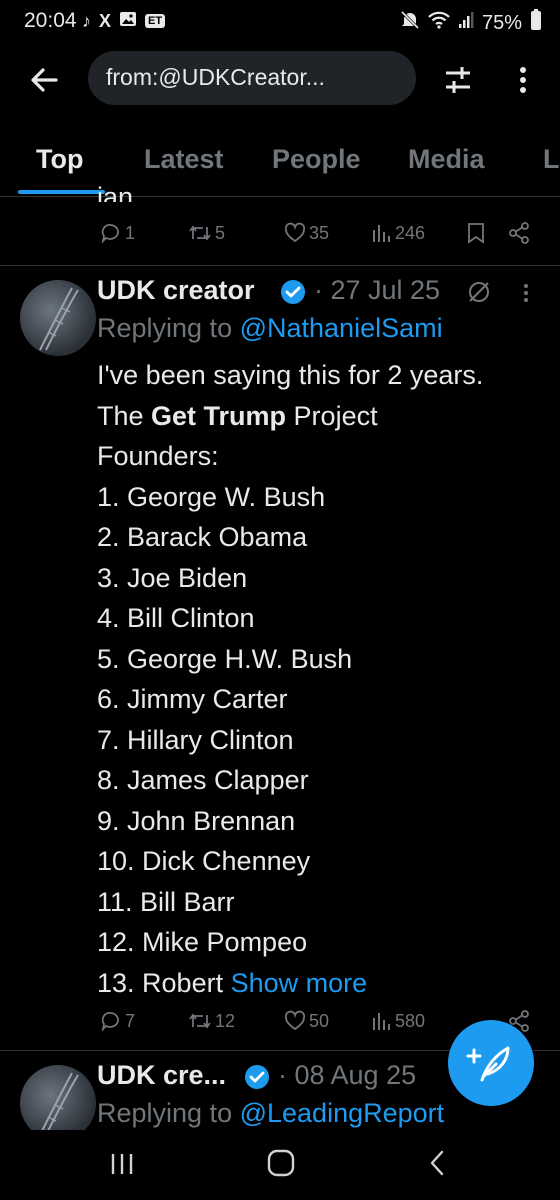  Describe the element at coordinates (437, 1163) in the screenshot. I see `chevron-left-icon` at that location.